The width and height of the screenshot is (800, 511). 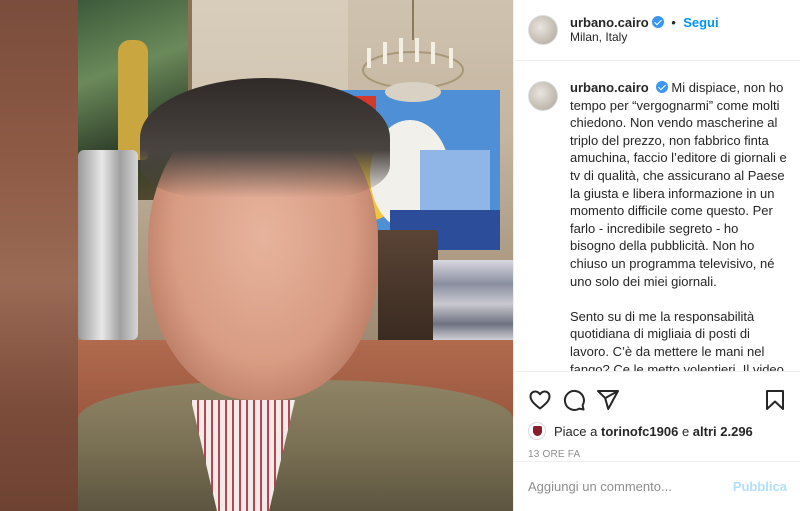 I want to click on post-timestamp: 13 ORE FA, so click(x=657, y=450).